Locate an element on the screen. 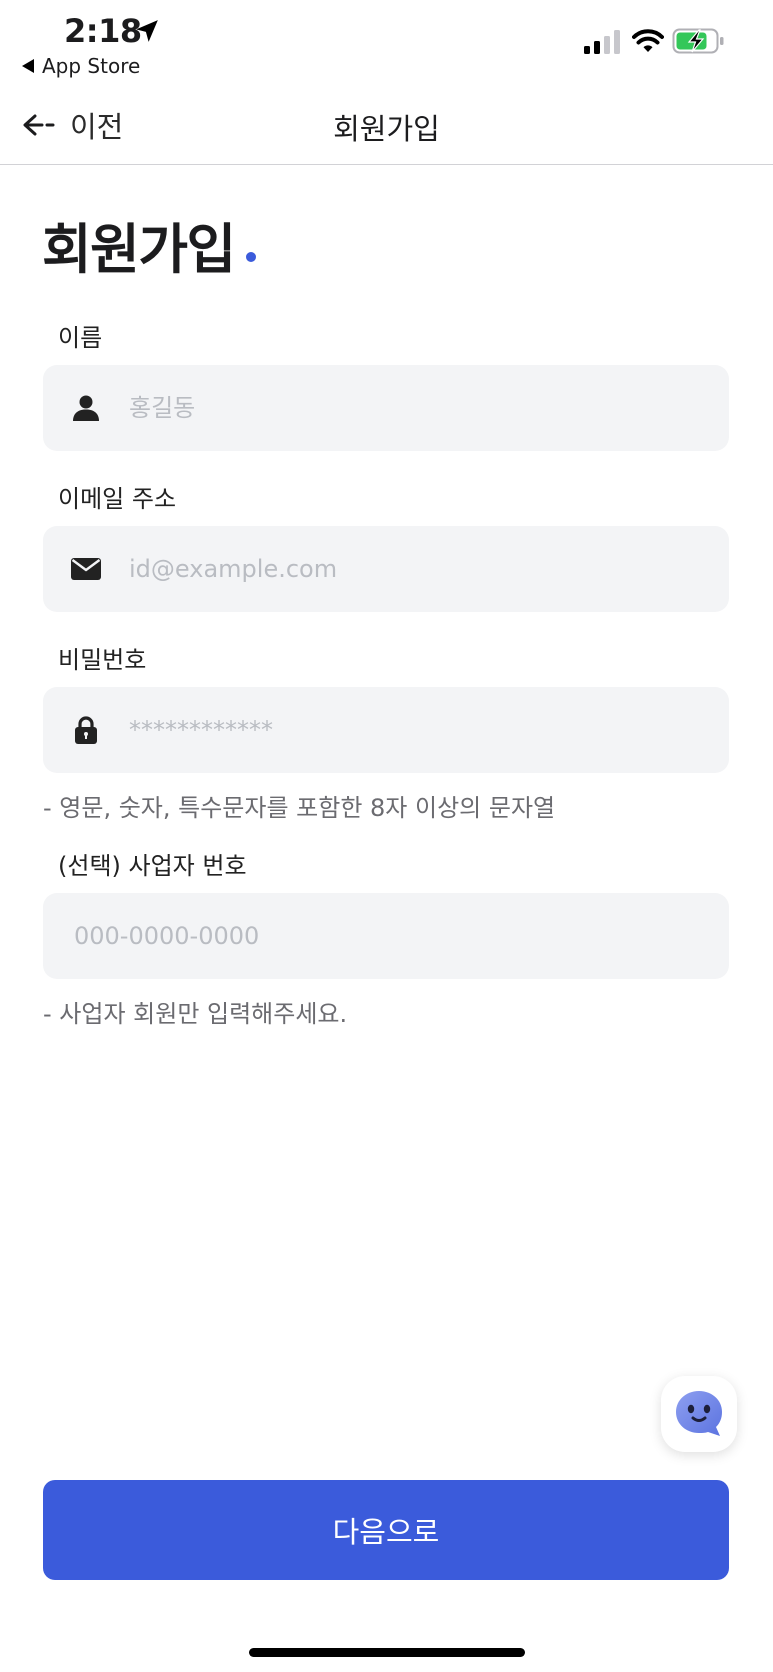 This screenshot has height=1672, width=773. location-arrow-icon is located at coordinates (147, 31).